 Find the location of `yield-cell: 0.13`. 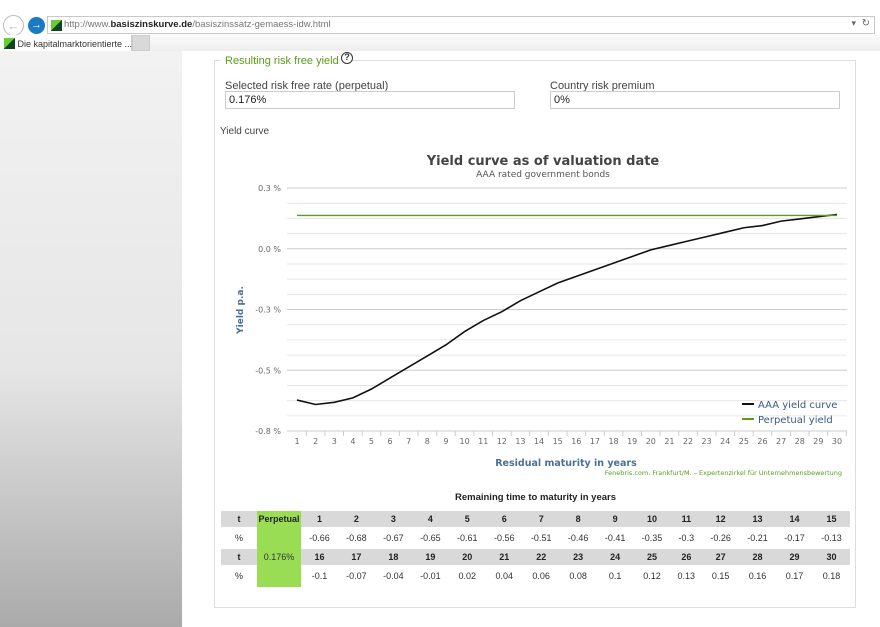

yield-cell: 0.13 is located at coordinates (686, 576).